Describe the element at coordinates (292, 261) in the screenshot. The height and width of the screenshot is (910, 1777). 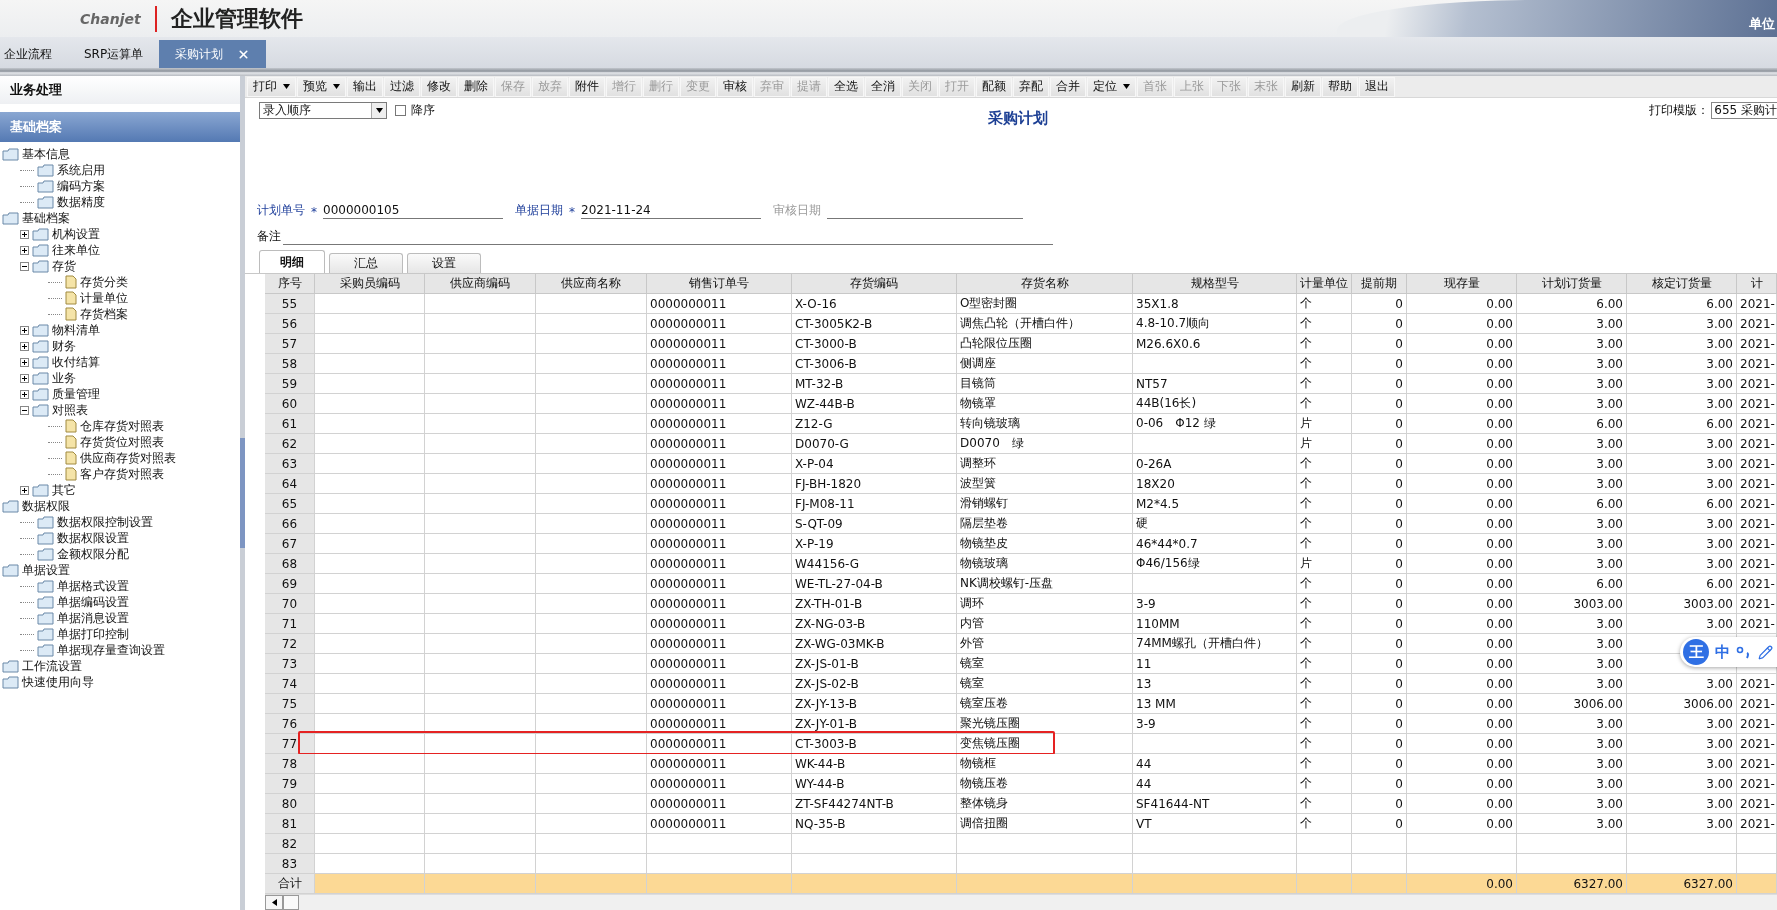
I see `detail-tab: 明细` at that location.